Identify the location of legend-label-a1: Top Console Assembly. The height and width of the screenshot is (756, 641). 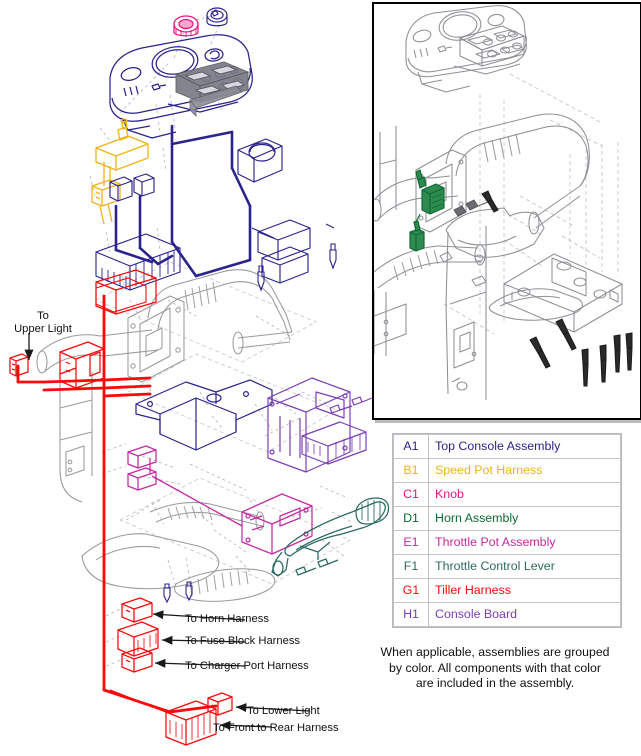
(524, 446).